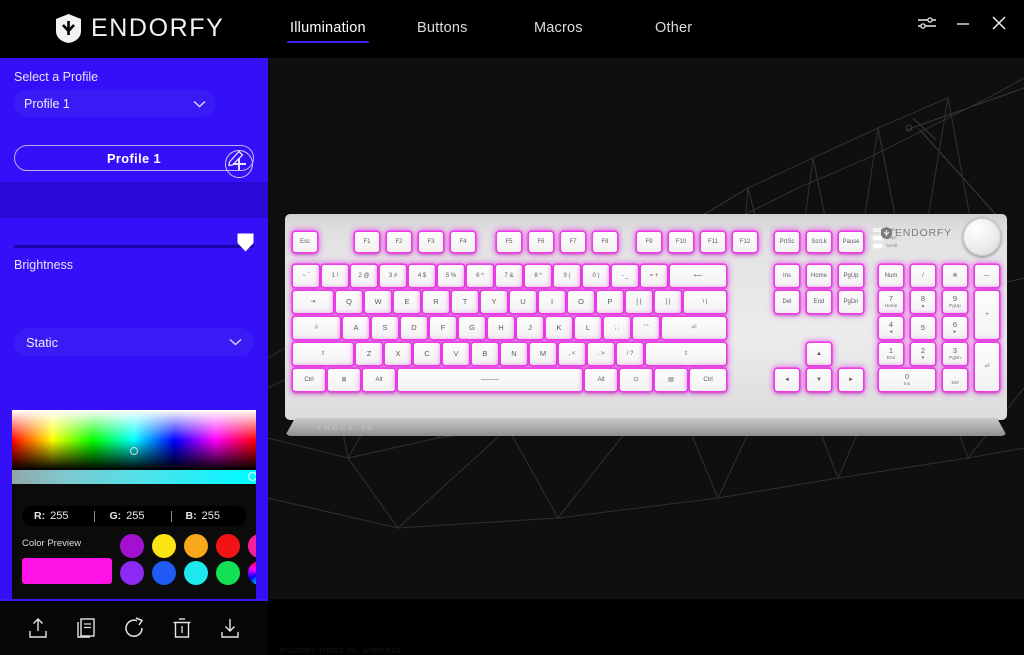  What do you see at coordinates (639, 302) in the screenshot?
I see `key-: [ {` at bounding box center [639, 302].